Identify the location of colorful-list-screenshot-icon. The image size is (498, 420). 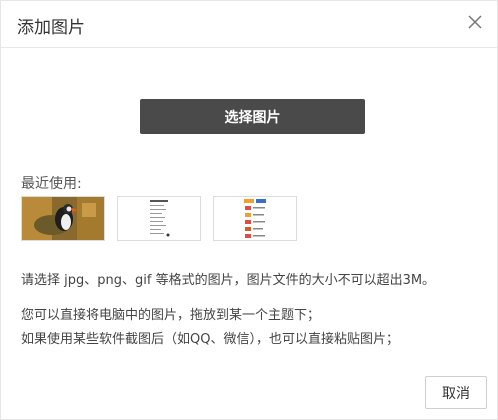
(255, 218).